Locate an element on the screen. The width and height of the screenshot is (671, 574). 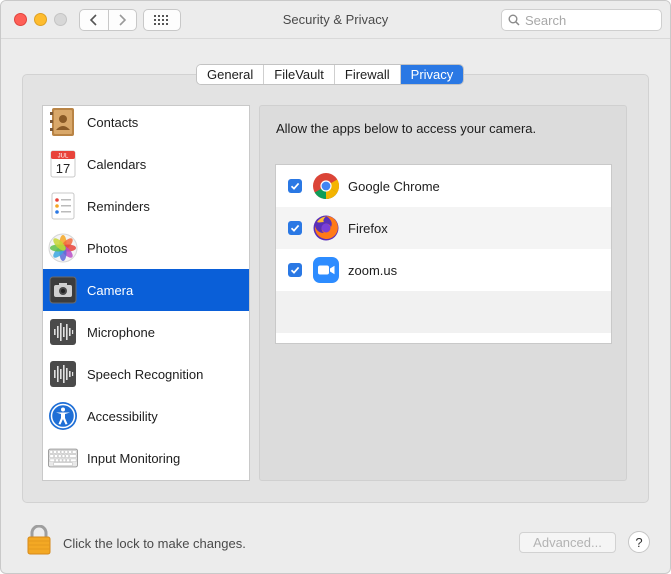
category-label: Camera is located at coordinates (110, 290).